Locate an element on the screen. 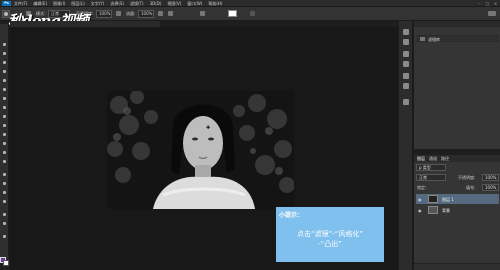 This screenshot has width=500, height=270. history-panel: 滤镜库 is located at coordinates (456, 85).